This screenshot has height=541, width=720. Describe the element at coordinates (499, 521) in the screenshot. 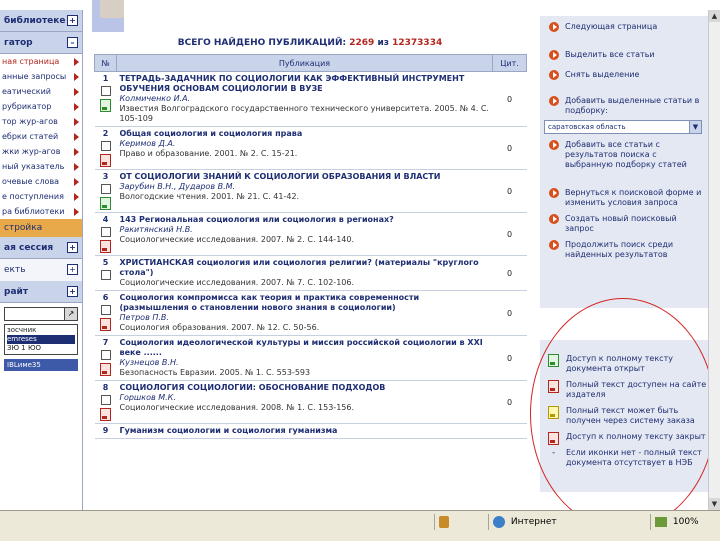

I see `globe-icon` at that location.